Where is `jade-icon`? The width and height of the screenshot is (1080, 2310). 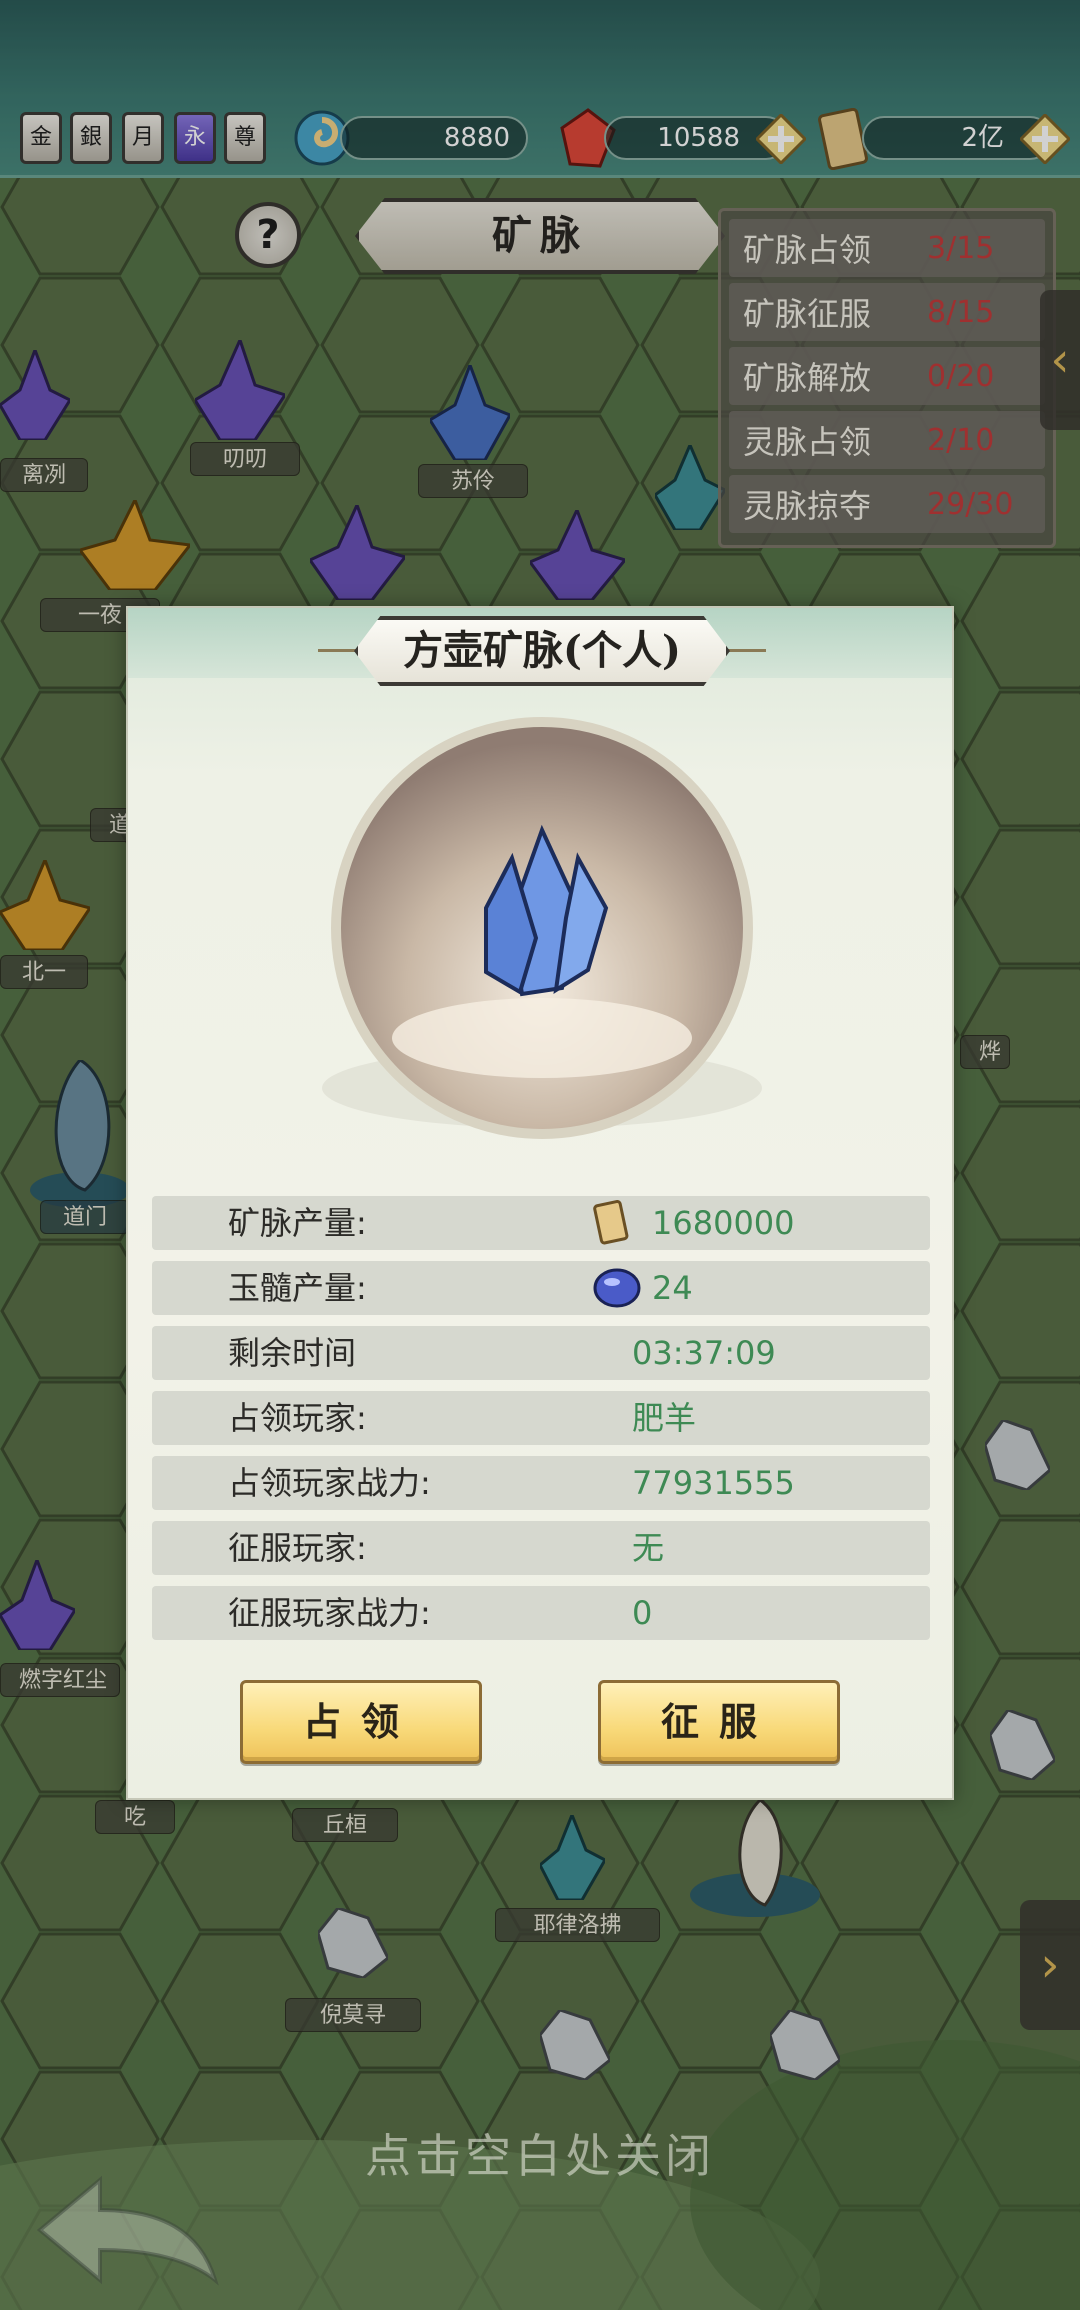 jade-icon is located at coordinates (617, 1288).